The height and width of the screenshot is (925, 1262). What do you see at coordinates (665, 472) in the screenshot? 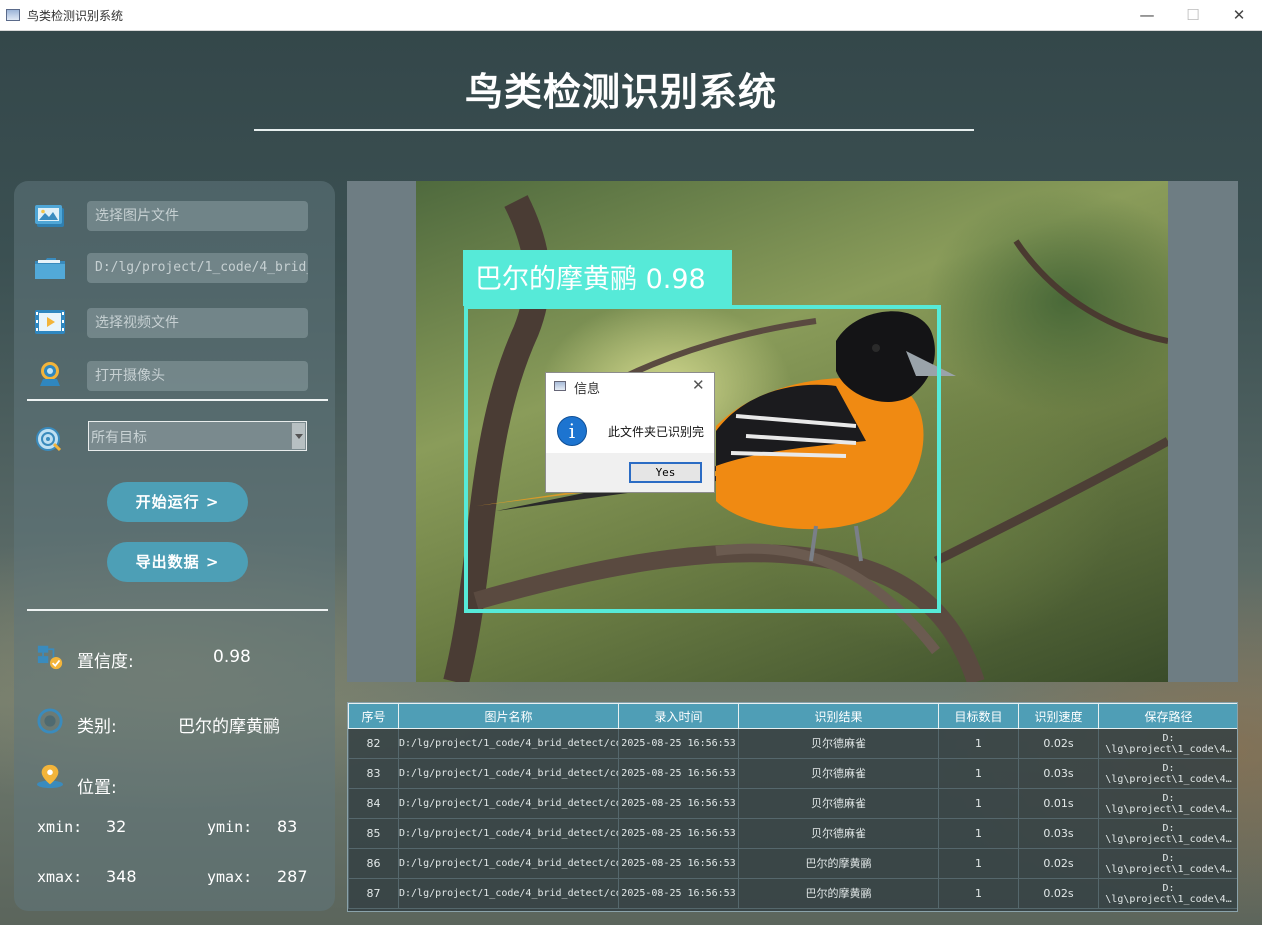
I see `dialog-yes-button: Yes` at bounding box center [665, 472].